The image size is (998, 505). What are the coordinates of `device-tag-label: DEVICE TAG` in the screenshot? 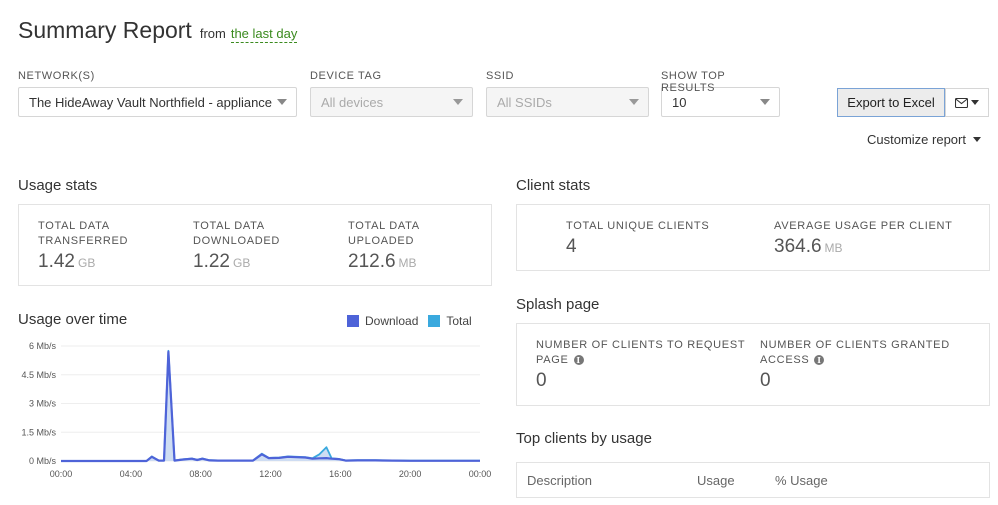 It's located at (346, 76).